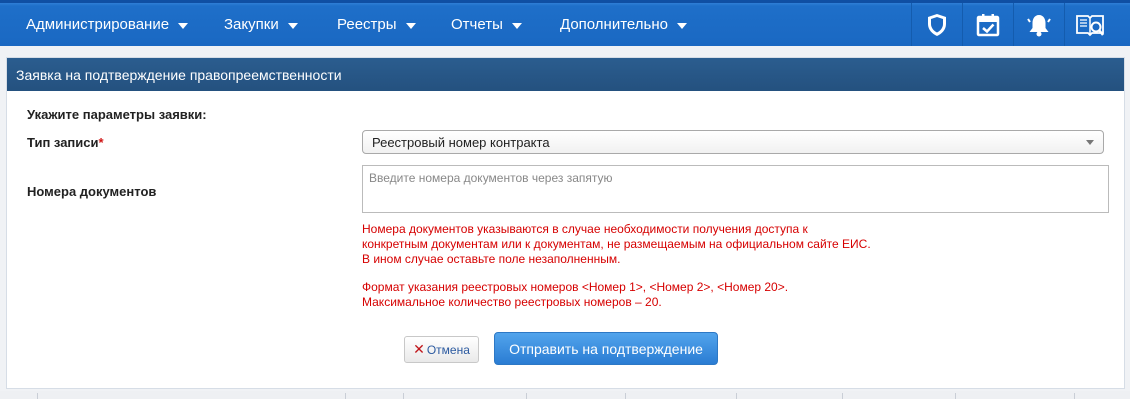 The width and height of the screenshot is (1130, 399). What do you see at coordinates (117, 114) in the screenshot?
I see `section-label: Укажите параметры заявки:` at bounding box center [117, 114].